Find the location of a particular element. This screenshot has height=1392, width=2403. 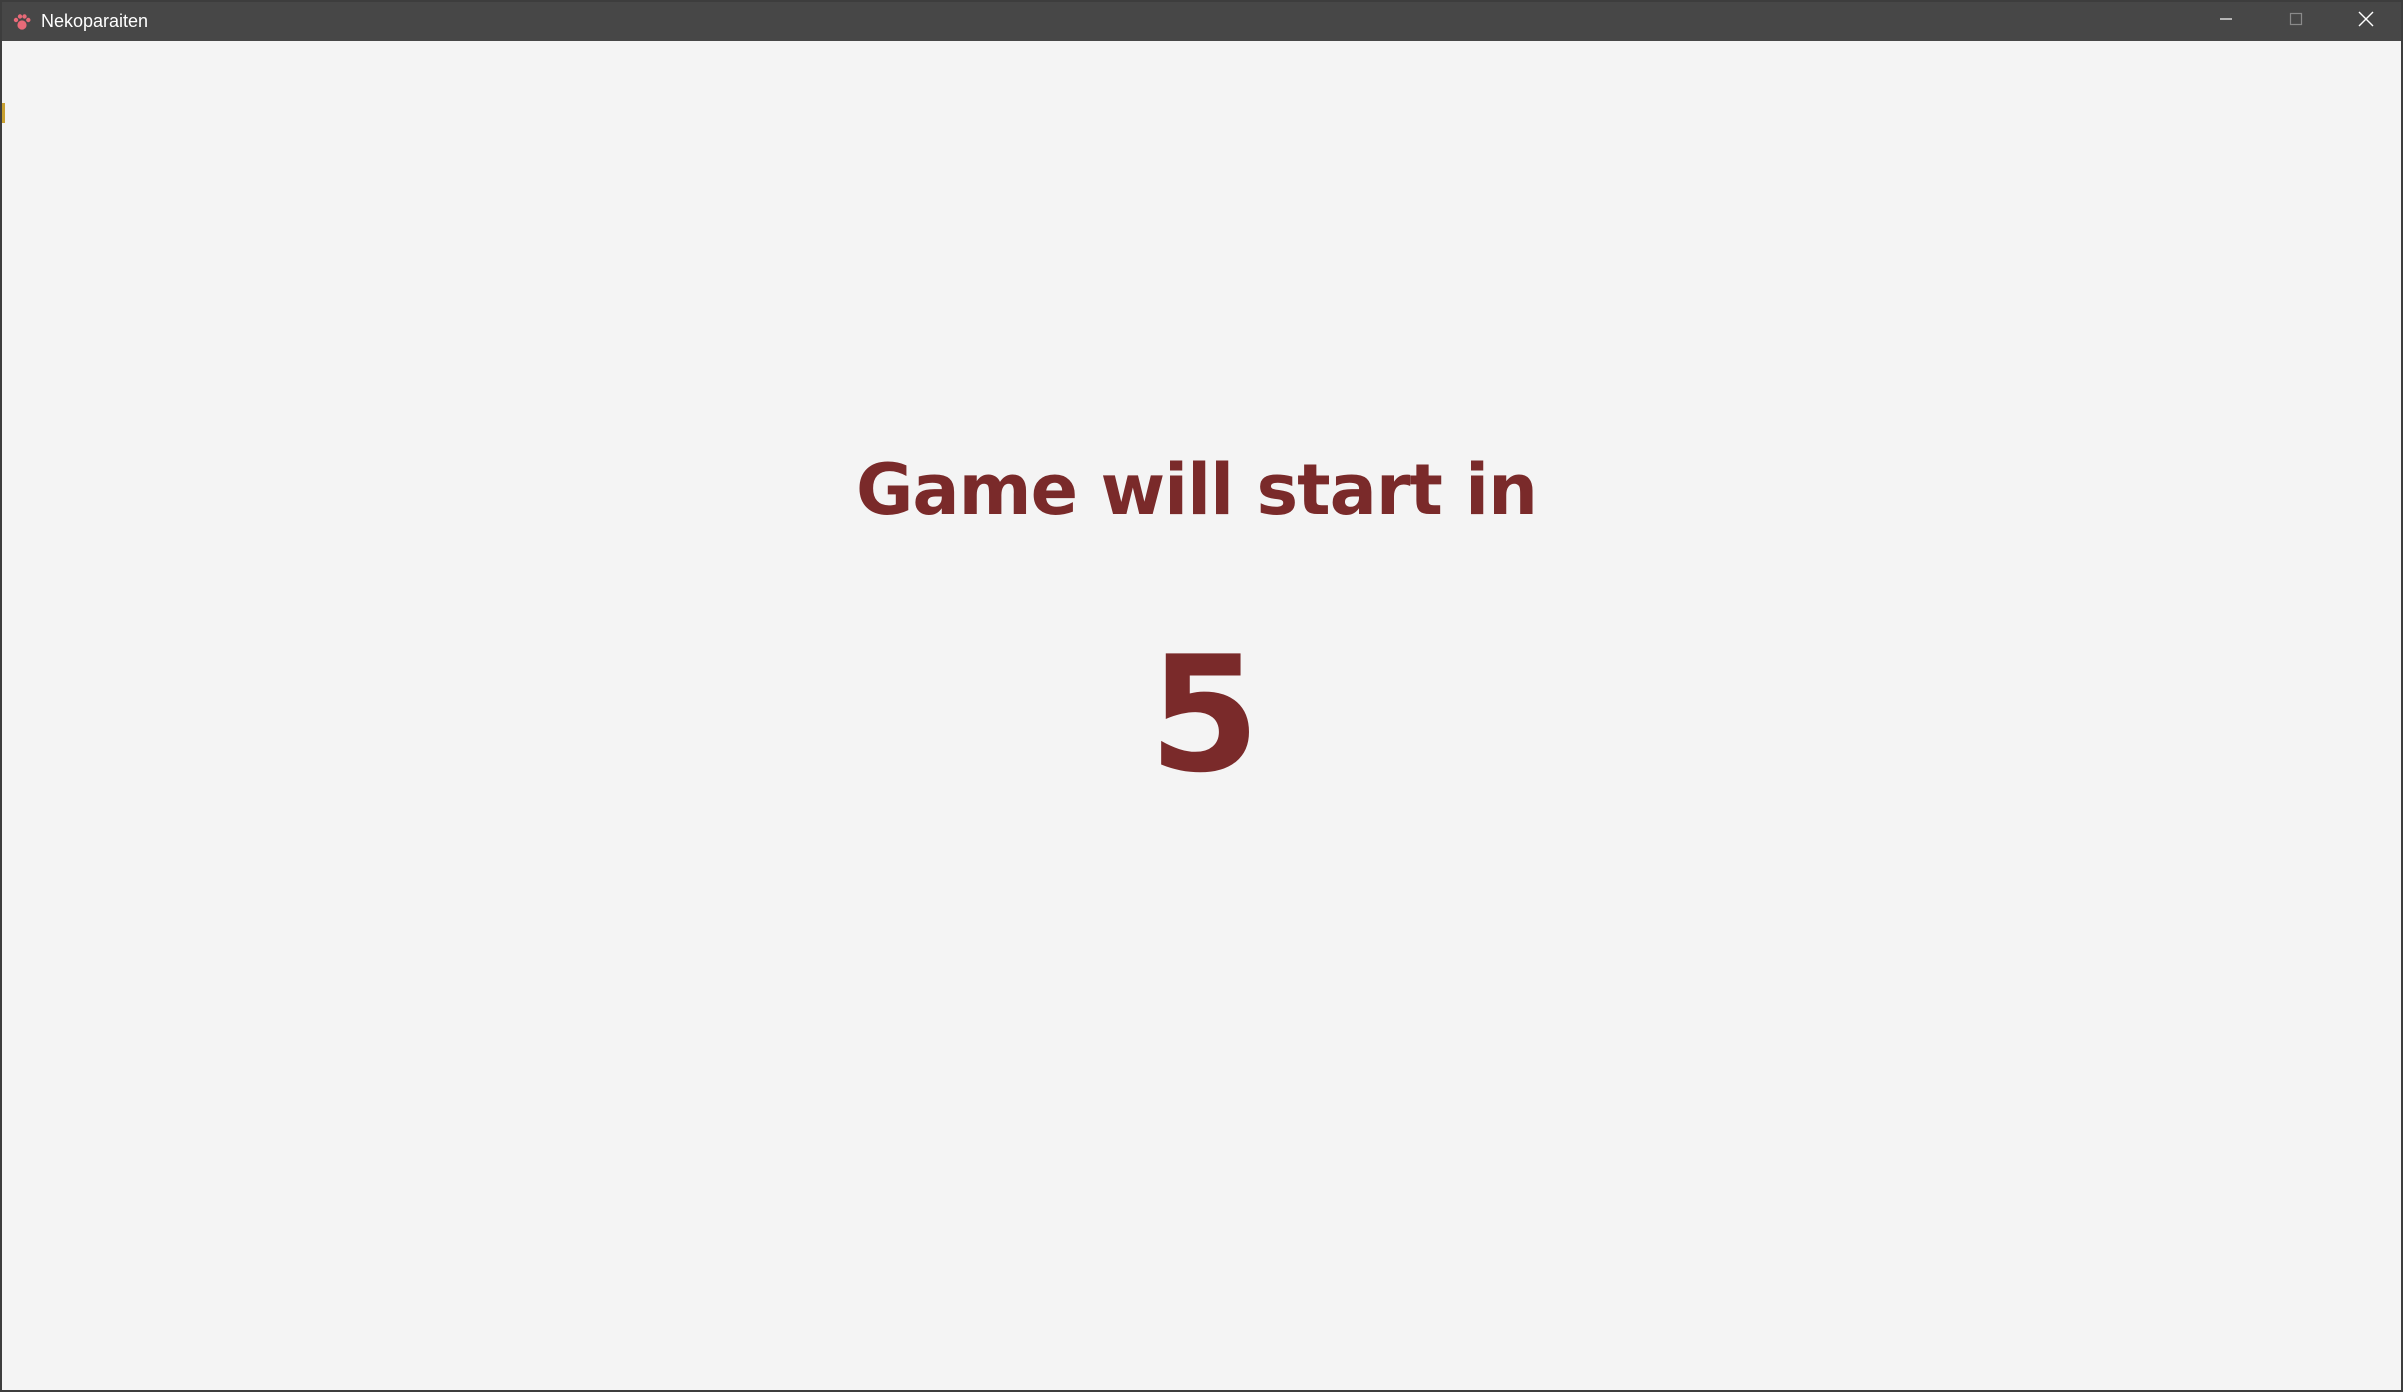

close-button is located at coordinates (2366, 21).